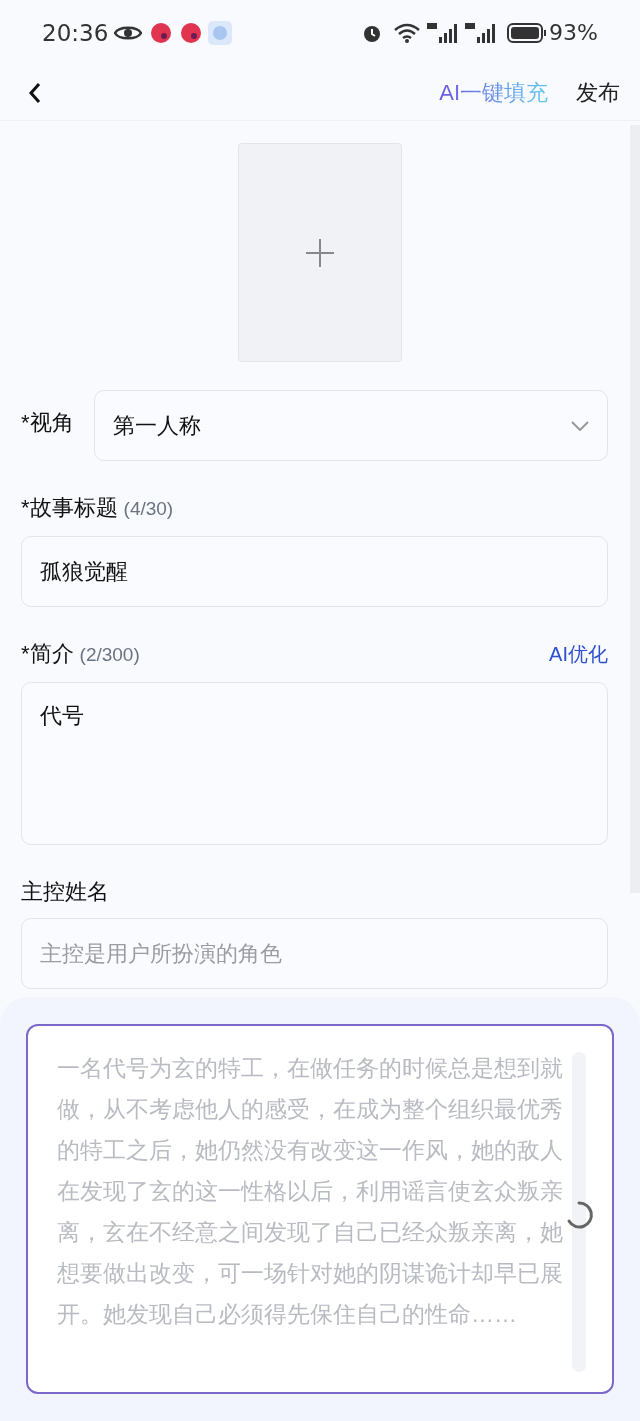  What do you see at coordinates (573, 33) in the screenshot?
I see `battery-level: 93%` at bounding box center [573, 33].